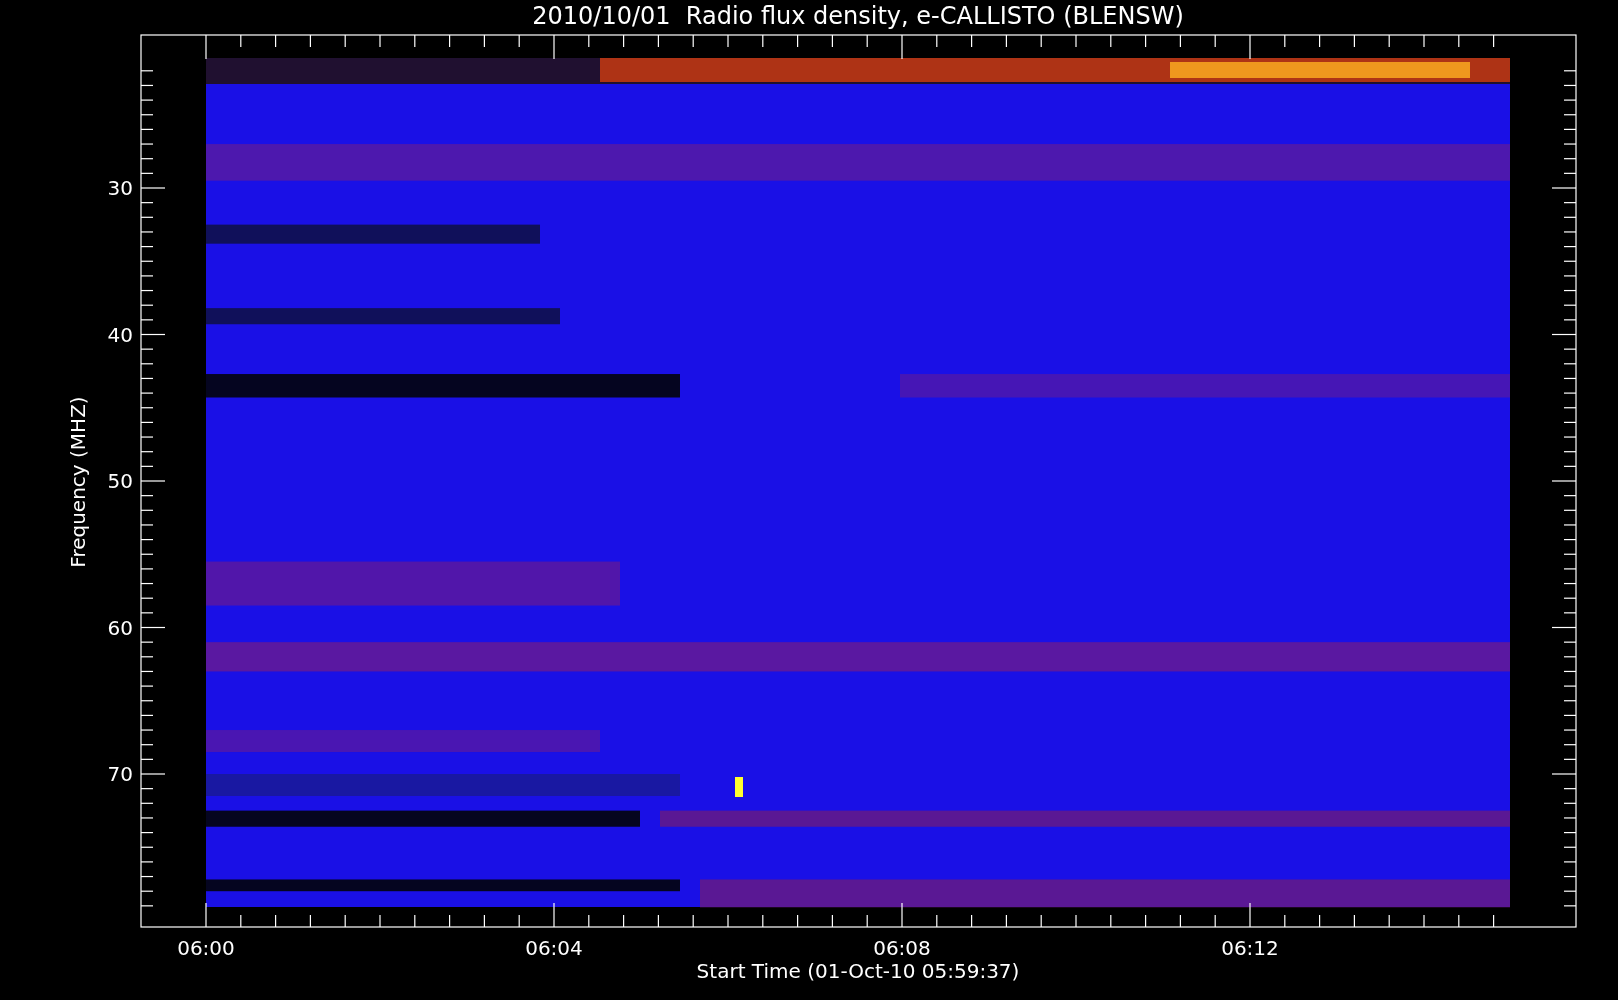  I want to click on y-axis-label: Frequency (MHZ), so click(78, 482).